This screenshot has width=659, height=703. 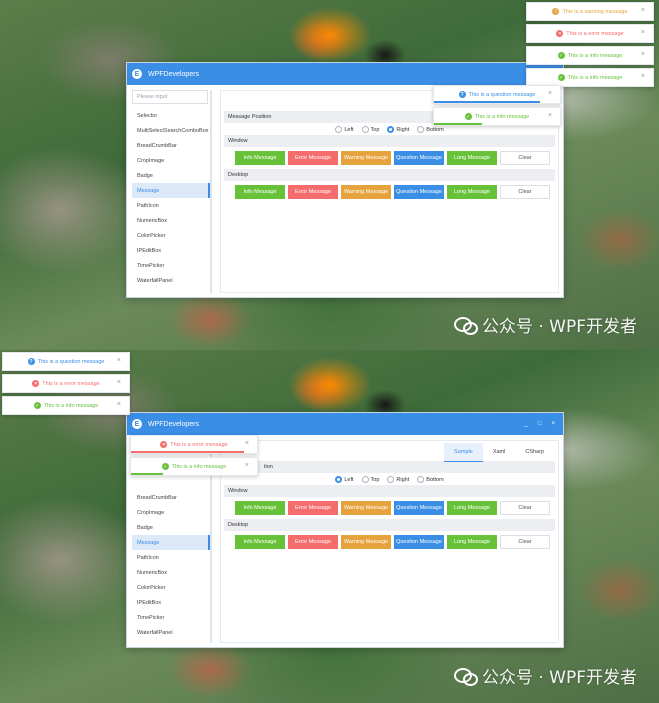 What do you see at coordinates (345, 424) in the screenshot?
I see `title-bar: E WPFDevelopers _ □ ×` at bounding box center [345, 424].